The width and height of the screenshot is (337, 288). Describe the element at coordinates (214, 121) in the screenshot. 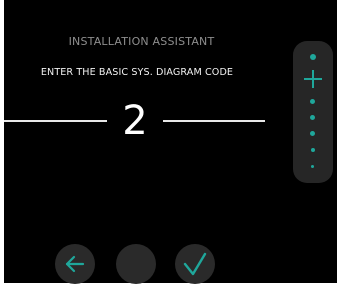

I see `value-line-right` at that location.